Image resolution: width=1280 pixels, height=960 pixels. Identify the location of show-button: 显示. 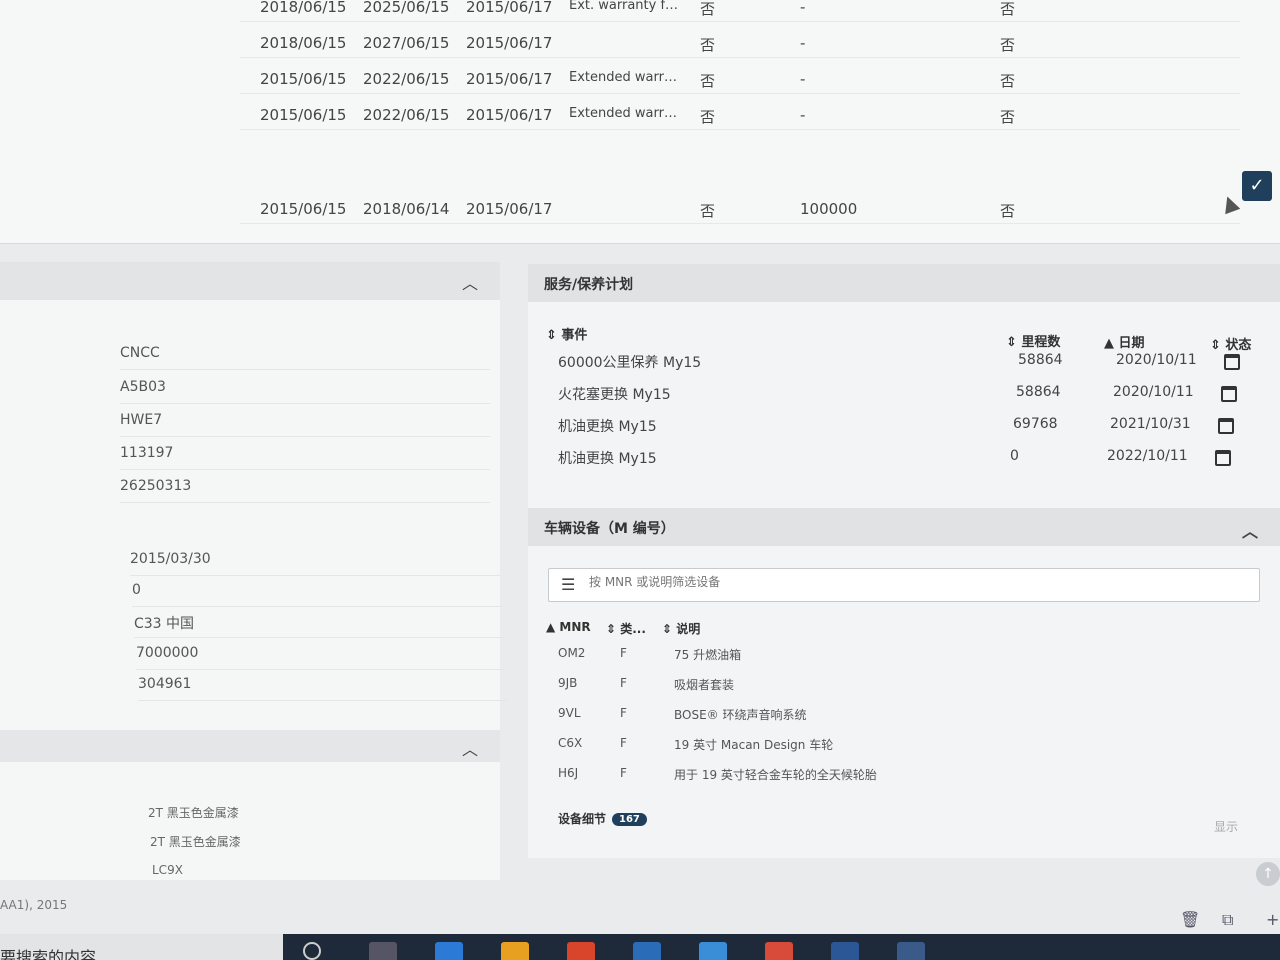
(1226, 826).